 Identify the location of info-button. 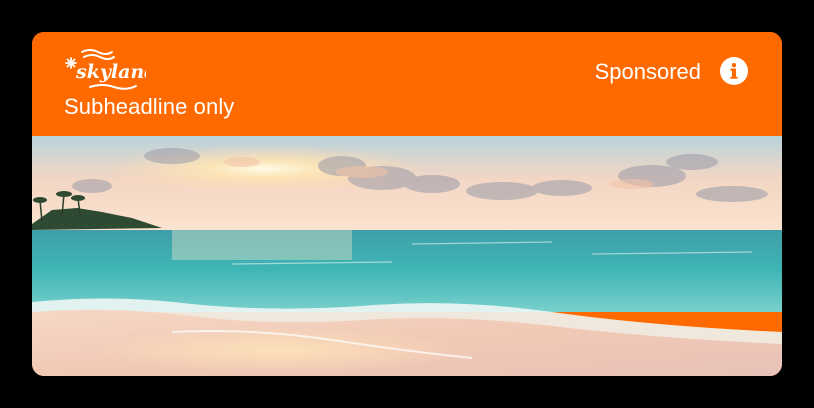
(734, 71).